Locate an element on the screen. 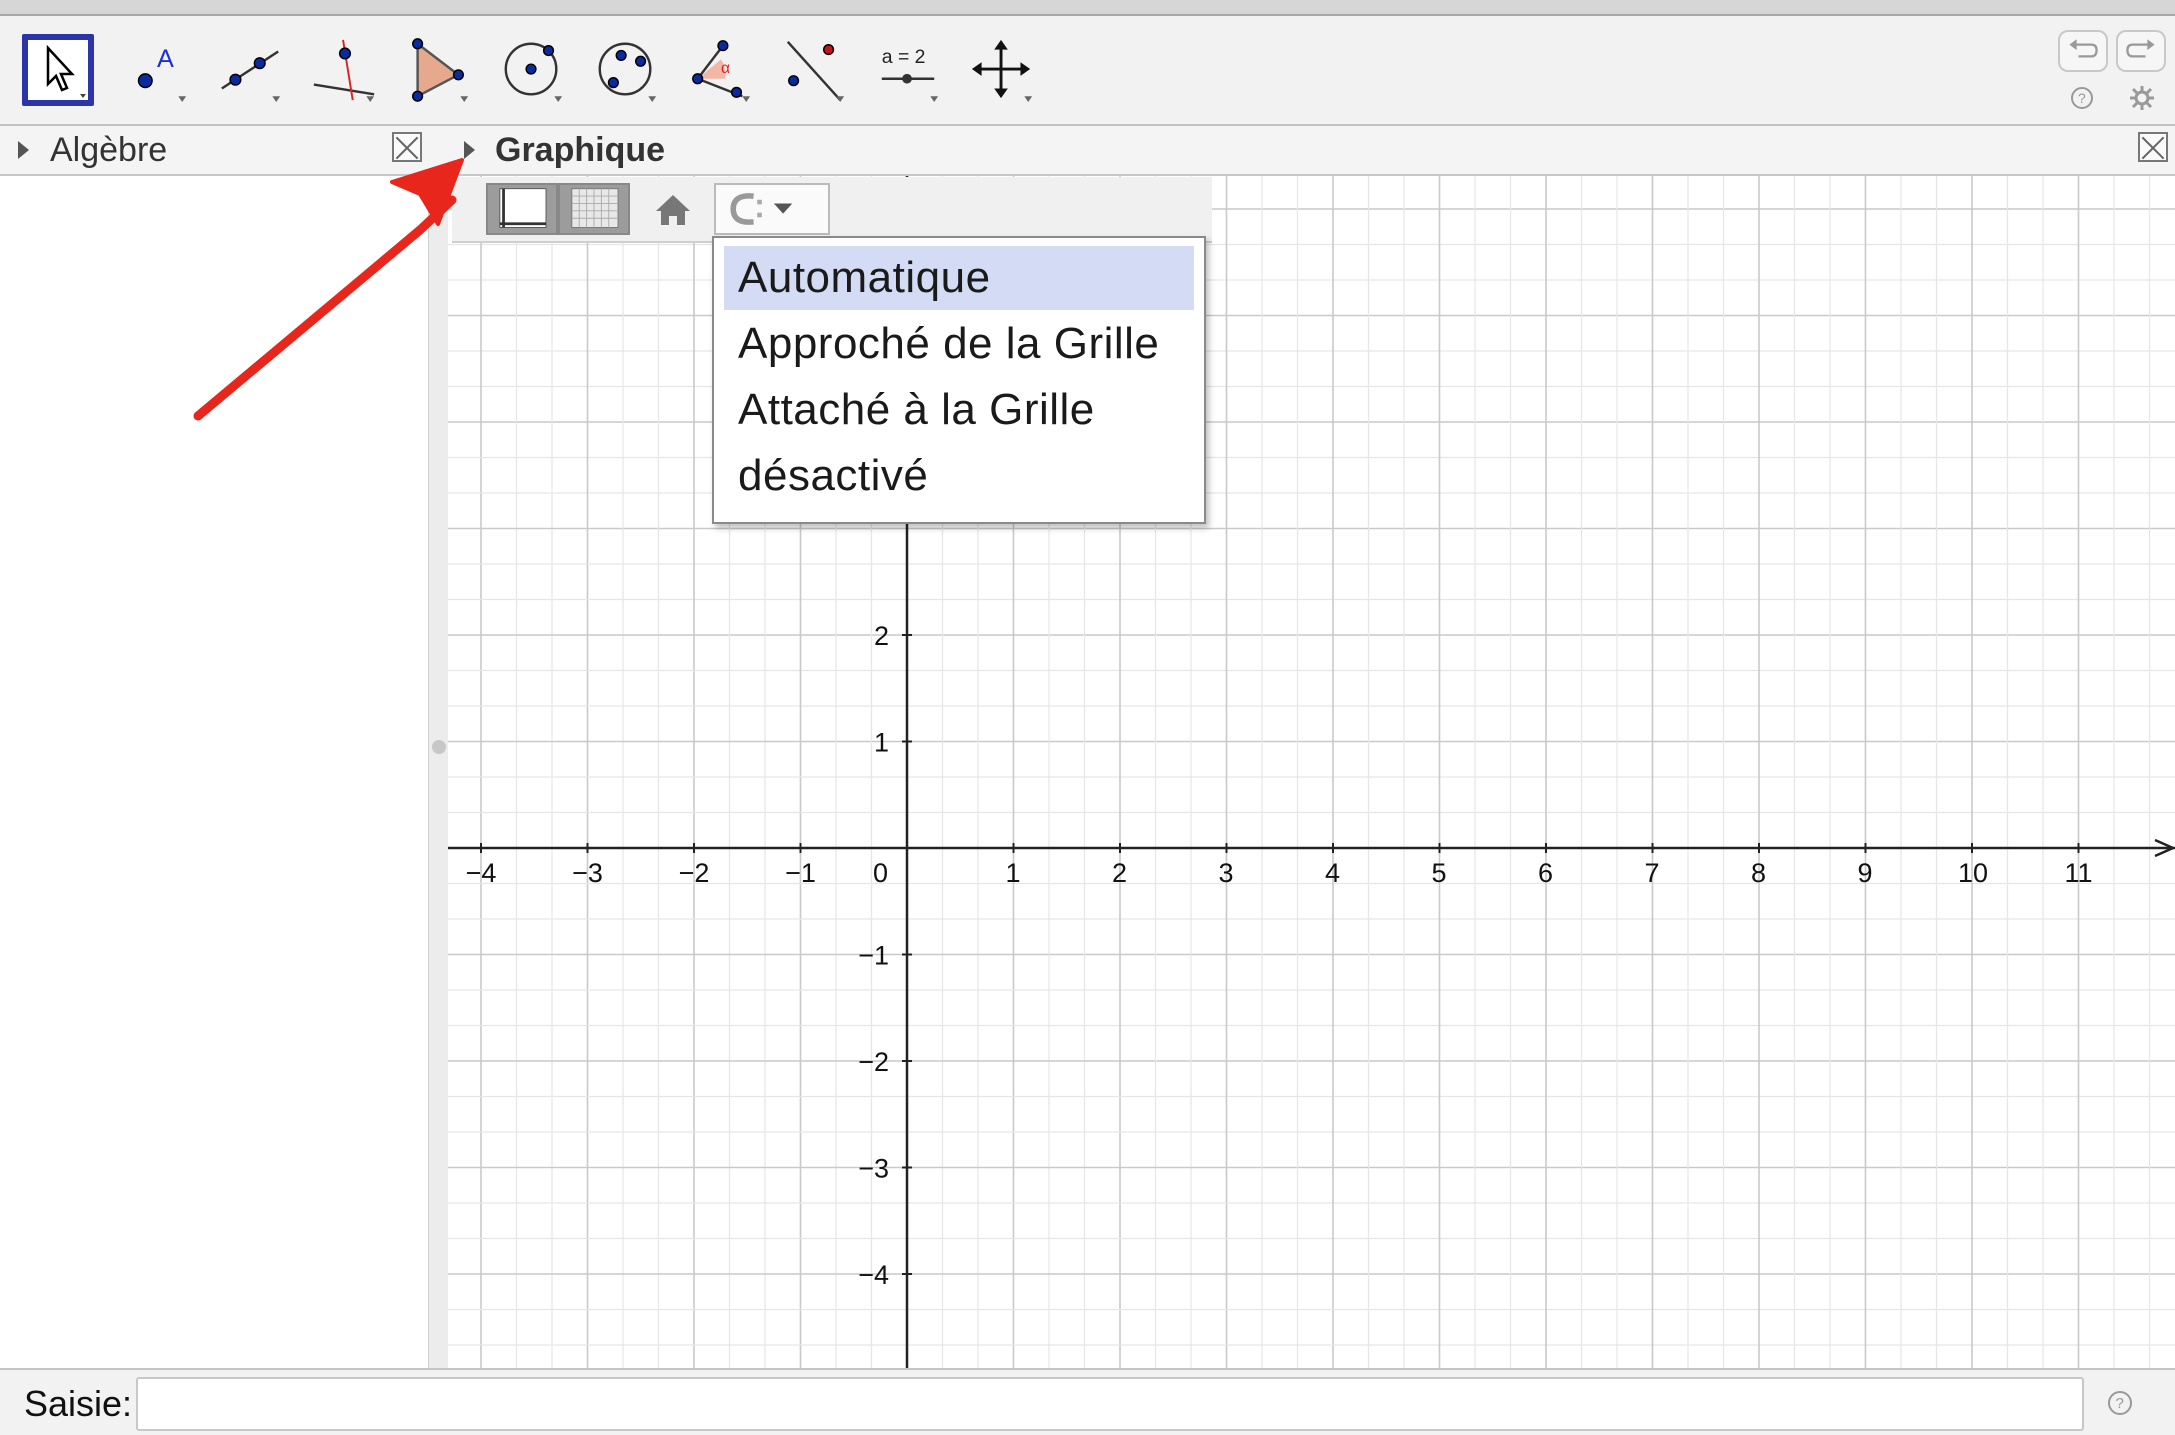  reflect-about-line-icon is located at coordinates (815, 72).